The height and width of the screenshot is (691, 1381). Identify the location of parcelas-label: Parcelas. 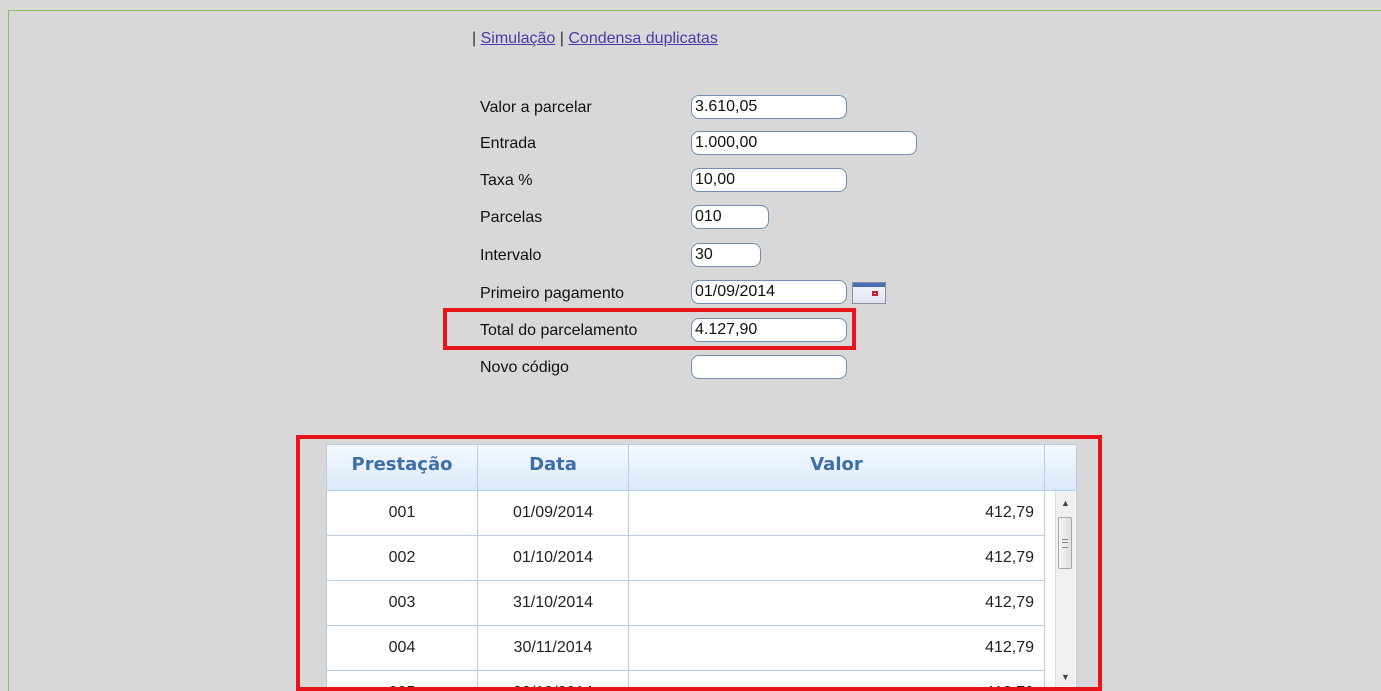
(511, 217).